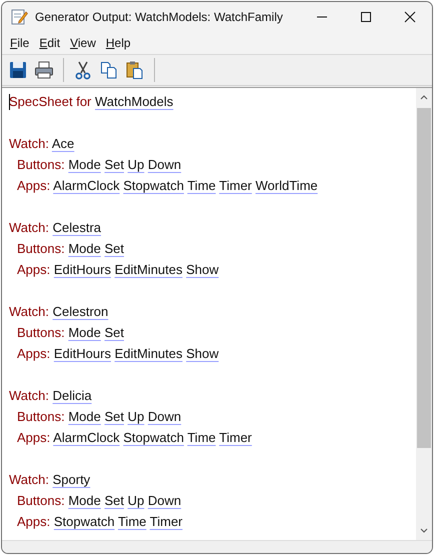  Describe the element at coordinates (50, 43) in the screenshot. I see `menu-item: Edit` at that location.